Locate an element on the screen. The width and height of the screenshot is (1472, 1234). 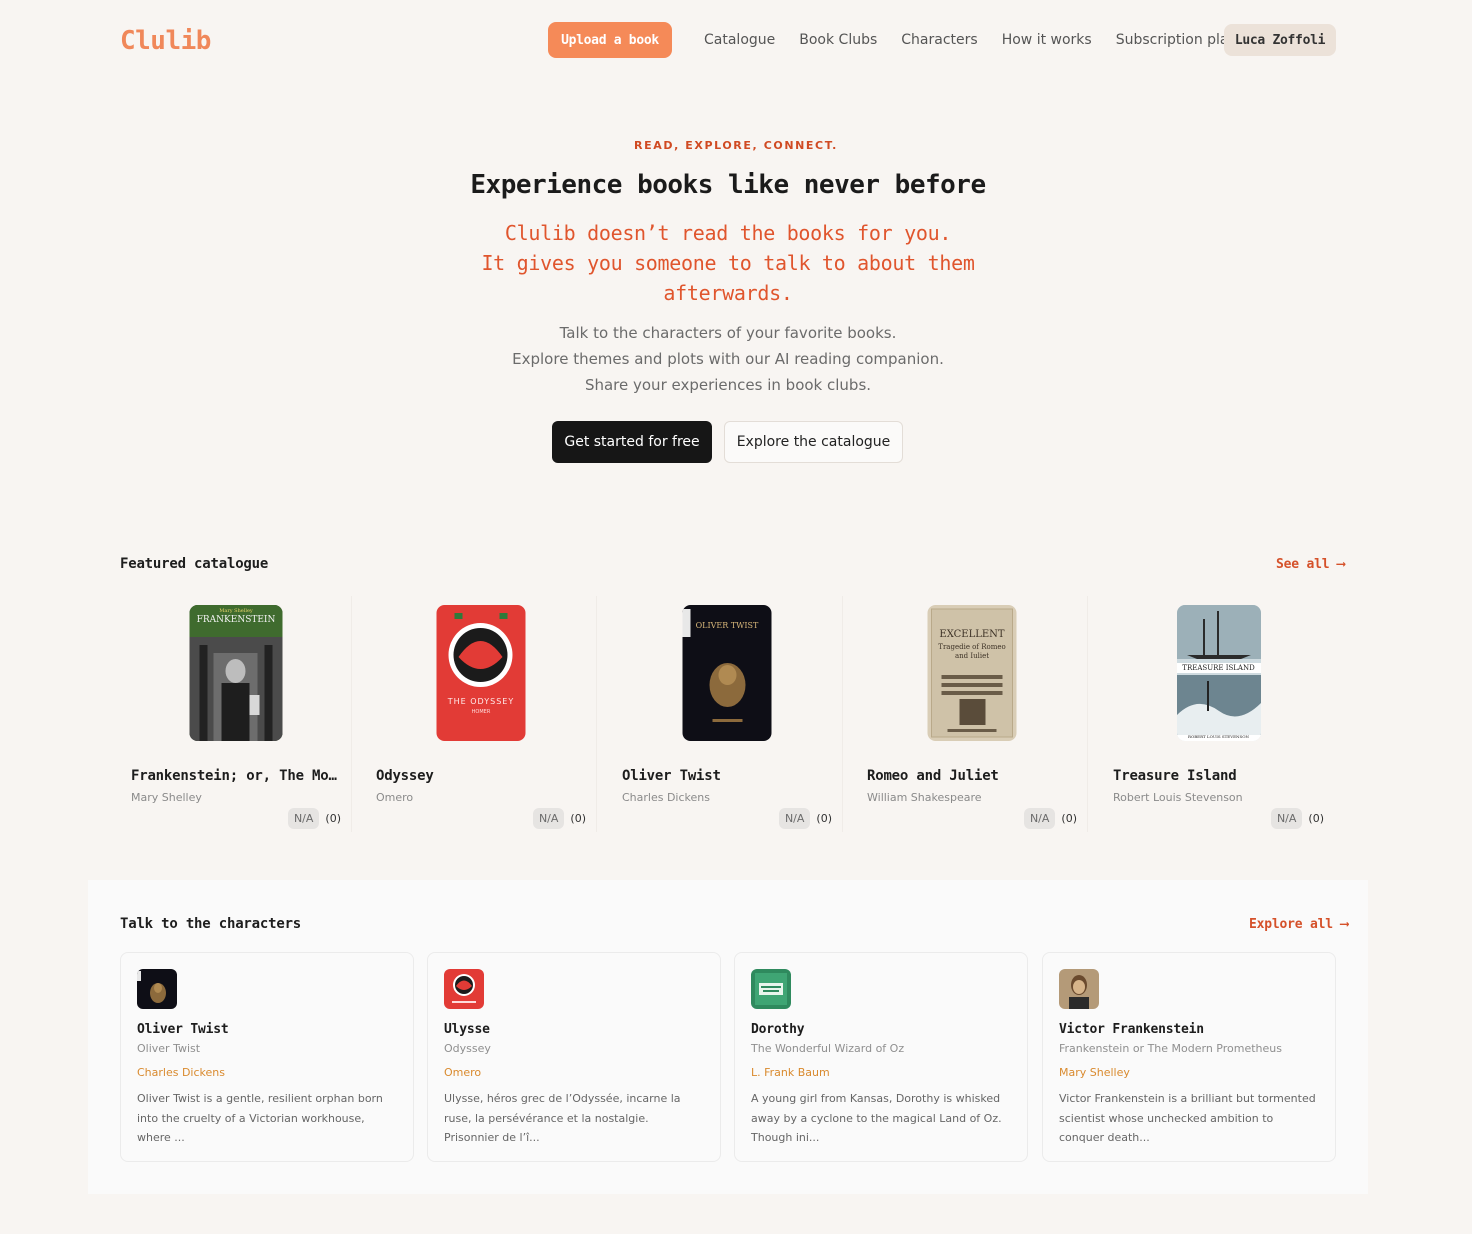
hero-subtext-line-3: Share your experiences in book clubs. is located at coordinates (728, 385).